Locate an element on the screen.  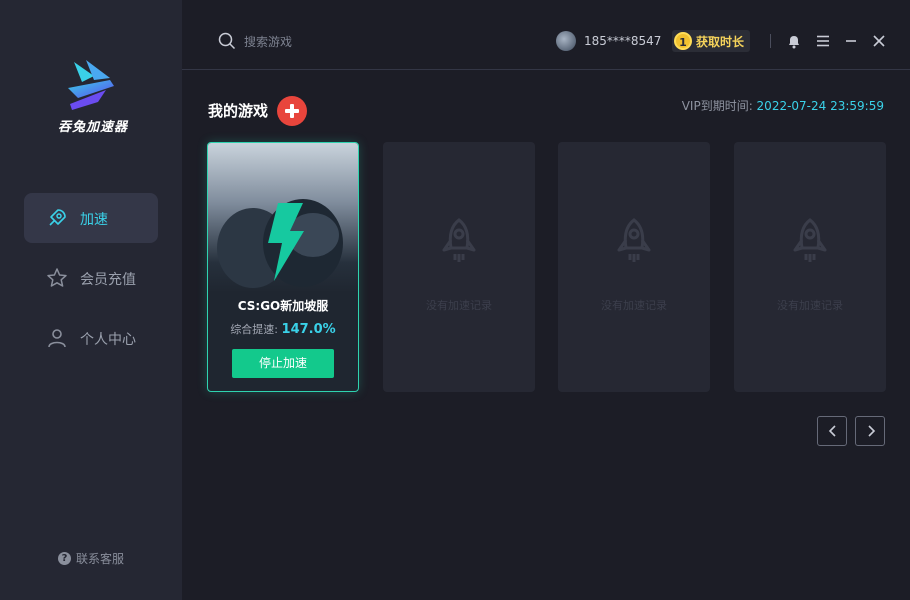
app-logo: 吞兔加速器 is located at coordinates (93, 98).